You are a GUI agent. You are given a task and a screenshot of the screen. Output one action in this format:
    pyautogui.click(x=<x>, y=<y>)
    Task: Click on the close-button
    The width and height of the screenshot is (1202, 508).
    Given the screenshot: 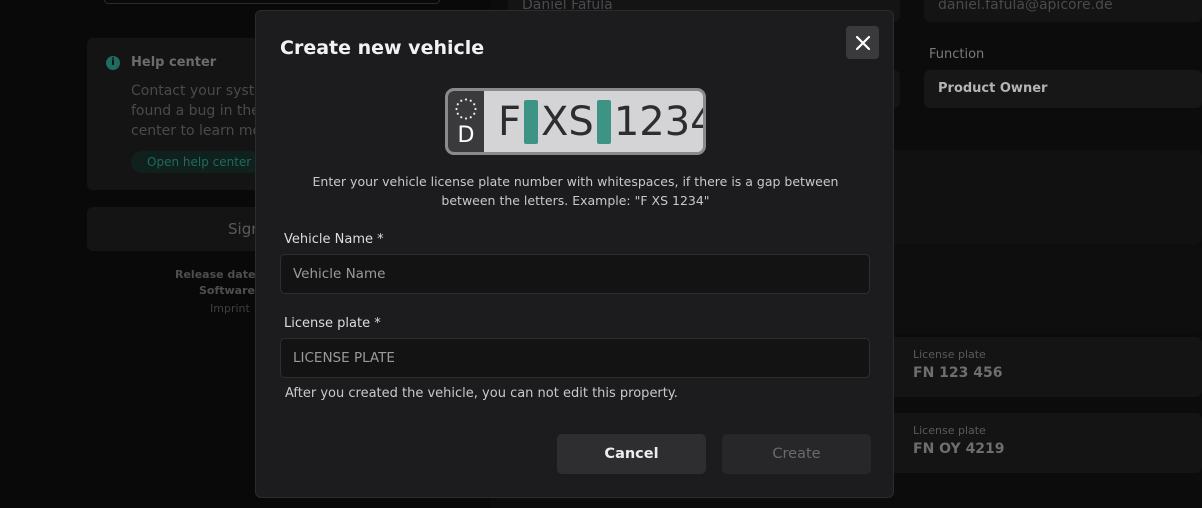 What is the action you would take?
    pyautogui.click(x=862, y=42)
    